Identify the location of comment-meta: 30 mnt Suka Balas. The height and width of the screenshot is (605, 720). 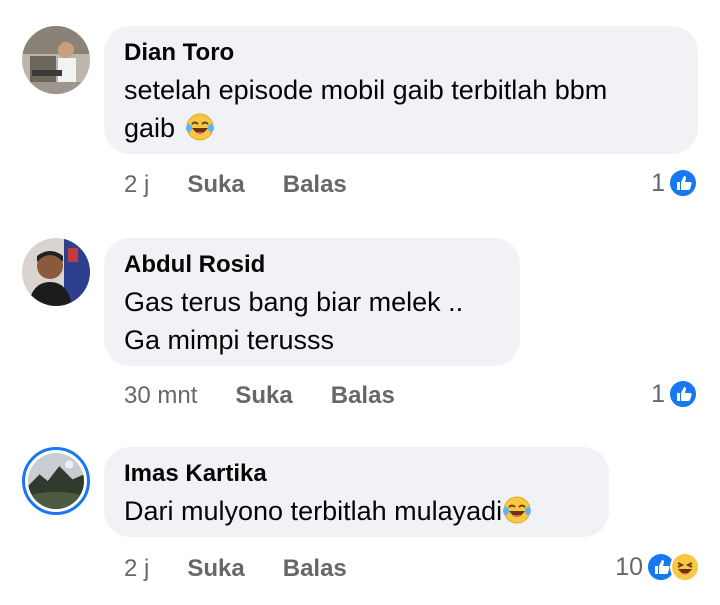
(278, 396).